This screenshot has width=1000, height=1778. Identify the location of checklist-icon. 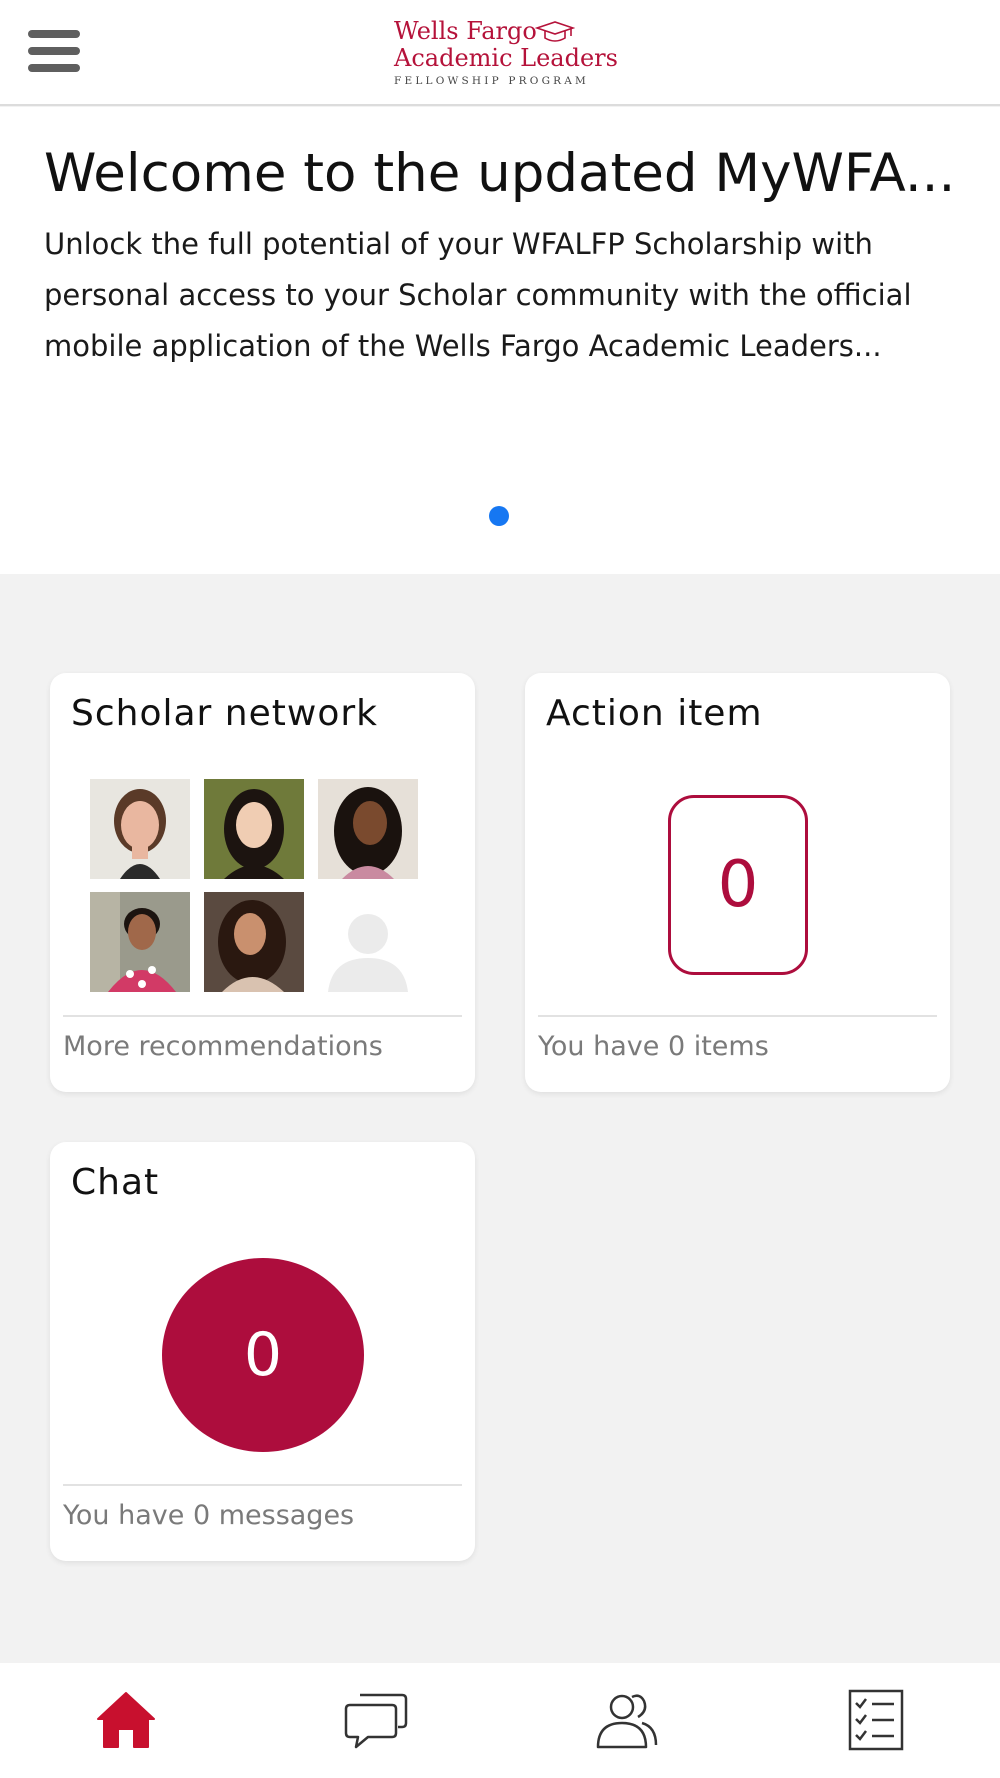
(876, 1720).